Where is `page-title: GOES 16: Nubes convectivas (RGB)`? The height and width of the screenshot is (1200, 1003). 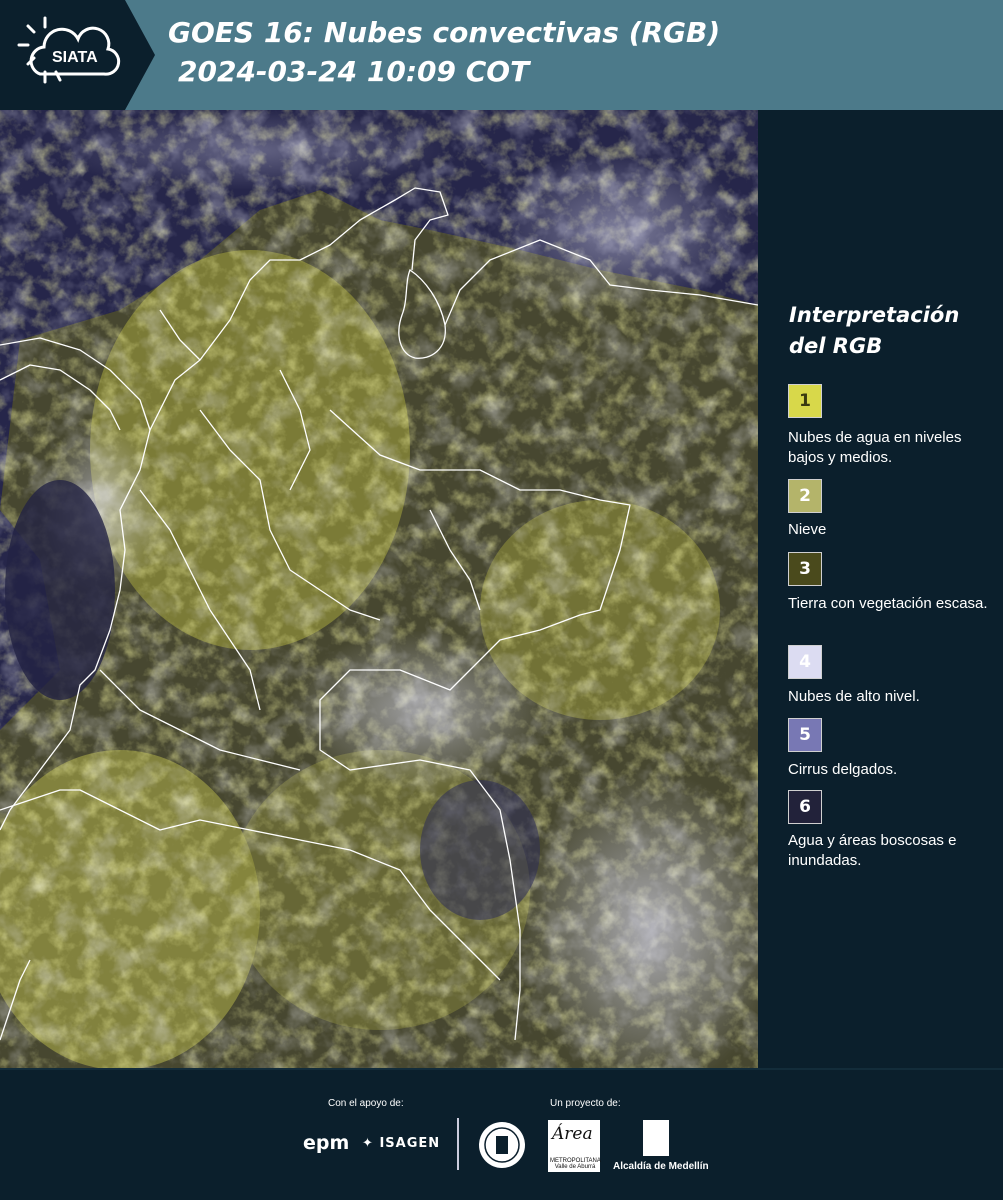 page-title: GOES 16: Nubes convectivas (RGB) is located at coordinates (444, 32).